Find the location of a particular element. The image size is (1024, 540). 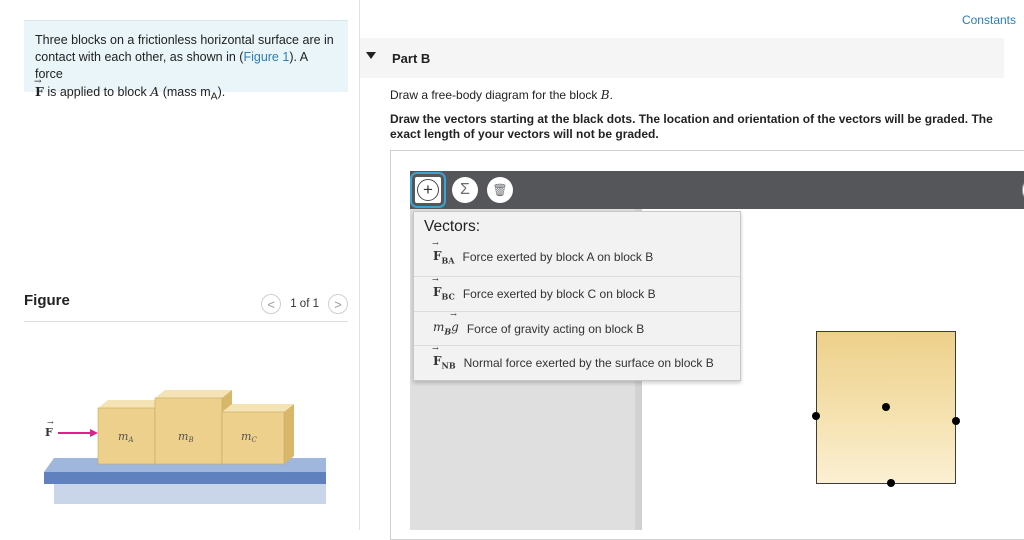

part-label: Part B is located at coordinates (411, 58).